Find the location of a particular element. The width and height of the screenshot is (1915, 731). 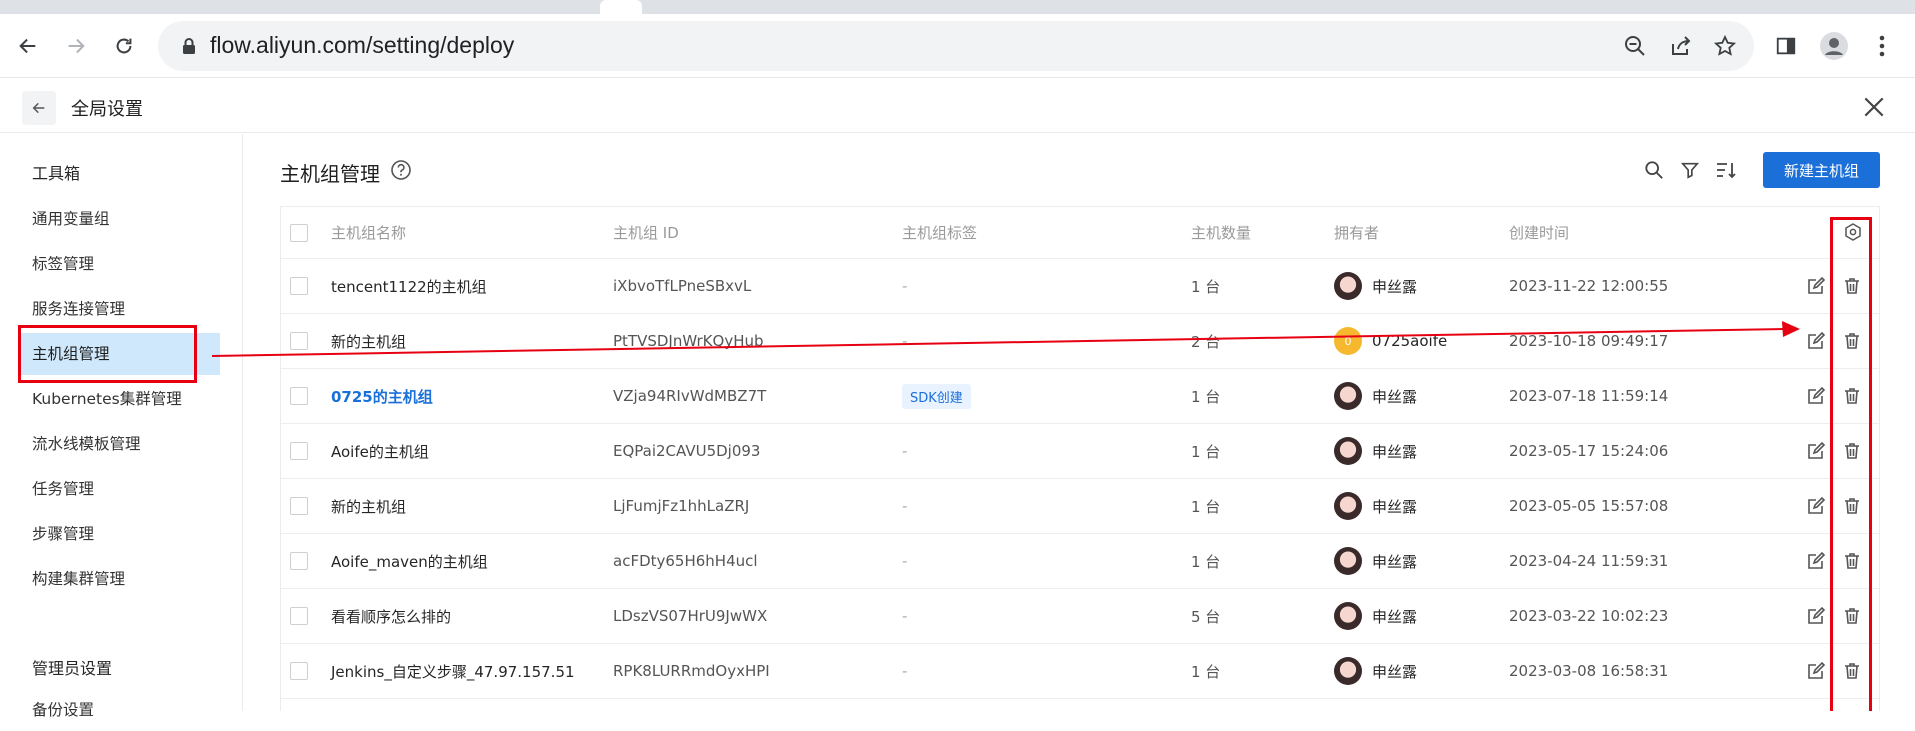

annotation-arrow is located at coordinates (1005, 339).